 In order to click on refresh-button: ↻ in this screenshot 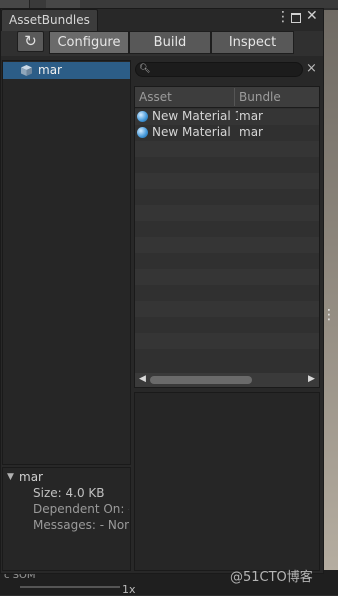, I will do `click(30, 41)`.